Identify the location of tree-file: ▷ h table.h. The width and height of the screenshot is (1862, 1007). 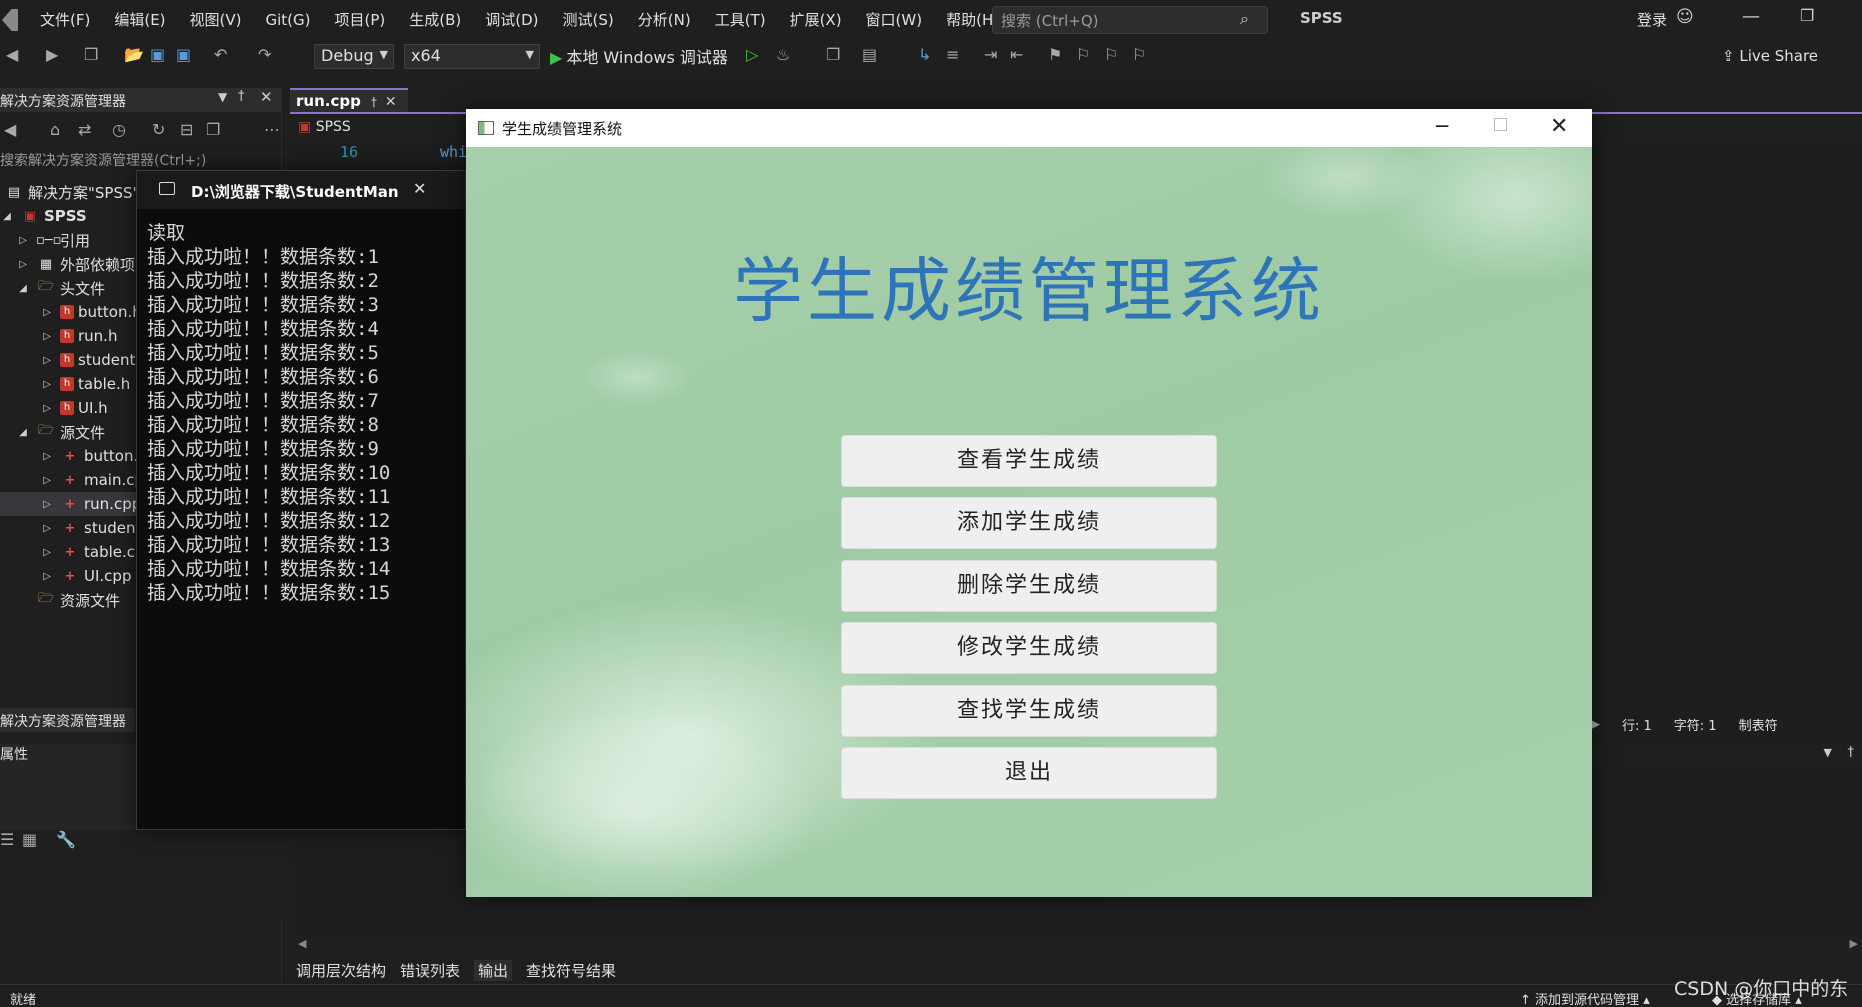
(85, 384).